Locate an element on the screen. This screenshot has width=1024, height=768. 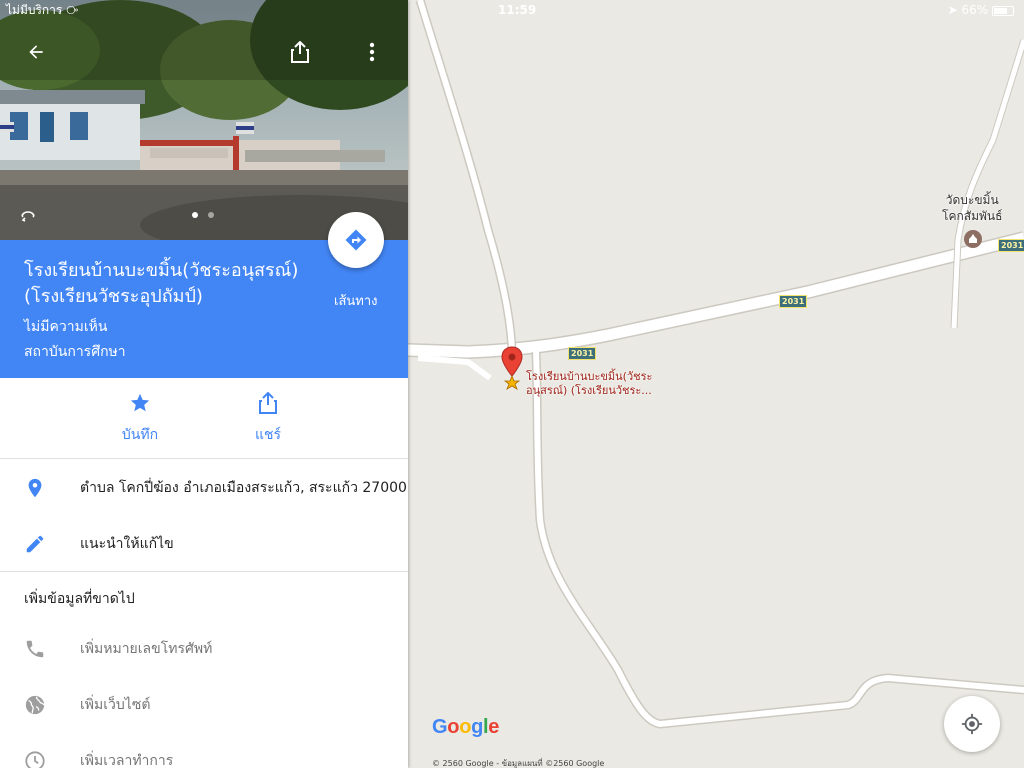
back-button is located at coordinates (36, 52).